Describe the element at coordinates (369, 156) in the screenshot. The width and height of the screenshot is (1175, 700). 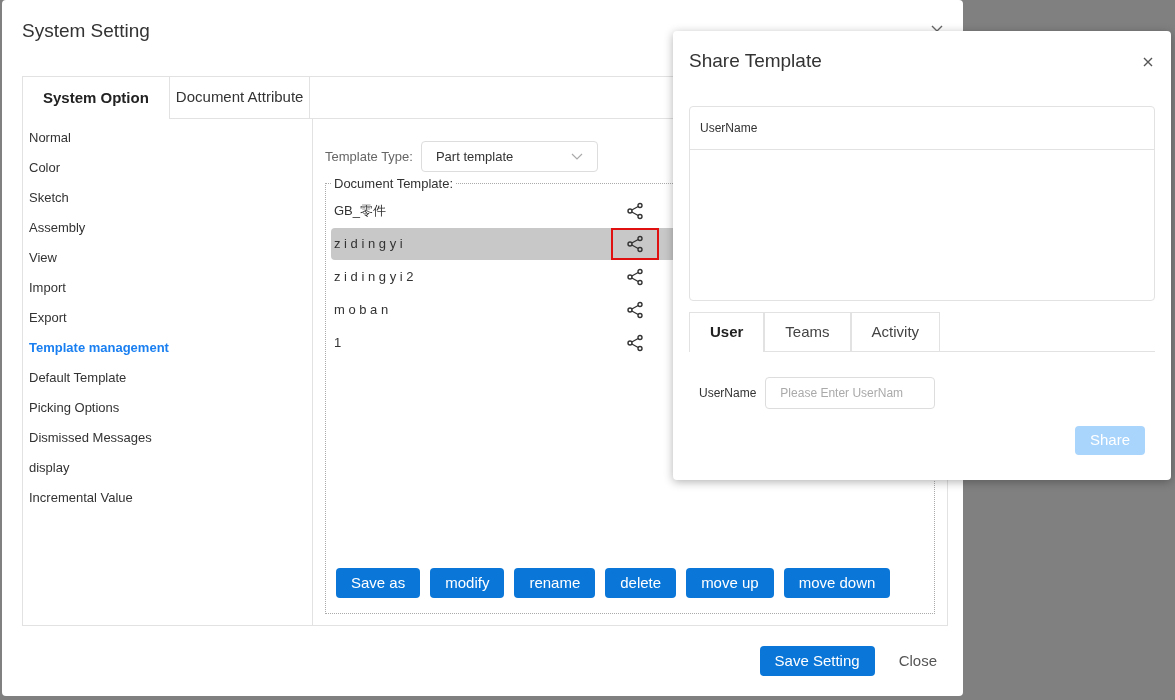
I see `field-label: Template Type:` at that location.